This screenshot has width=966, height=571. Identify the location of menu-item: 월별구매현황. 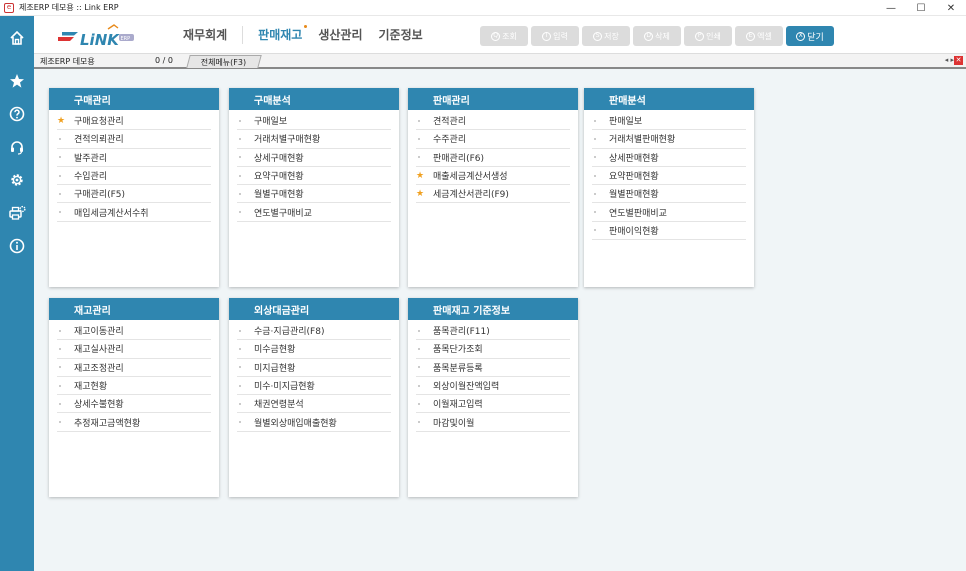
(314, 194).